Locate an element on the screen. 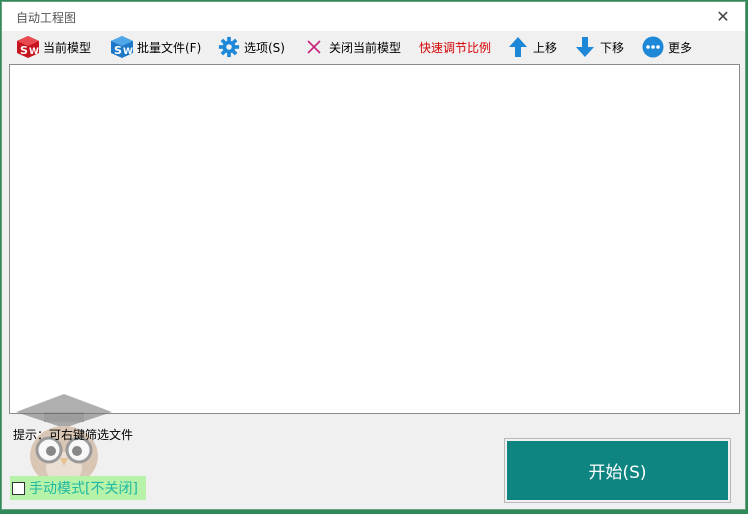 The image size is (748, 514). more-dots-icon is located at coordinates (653, 47).